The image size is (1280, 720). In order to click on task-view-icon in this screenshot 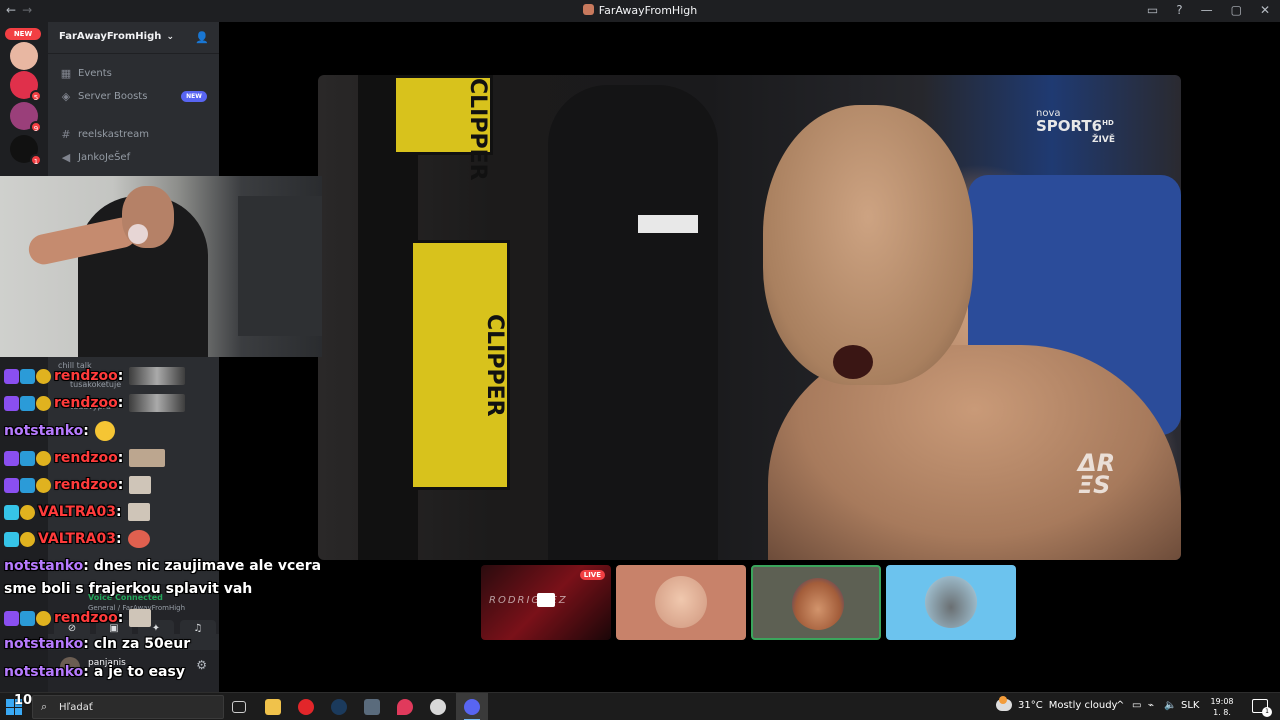, I will do `click(239, 707)`.